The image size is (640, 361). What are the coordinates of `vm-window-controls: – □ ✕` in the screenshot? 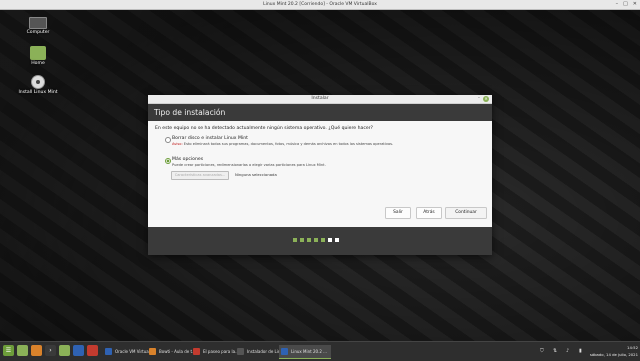 It's located at (626, 4).